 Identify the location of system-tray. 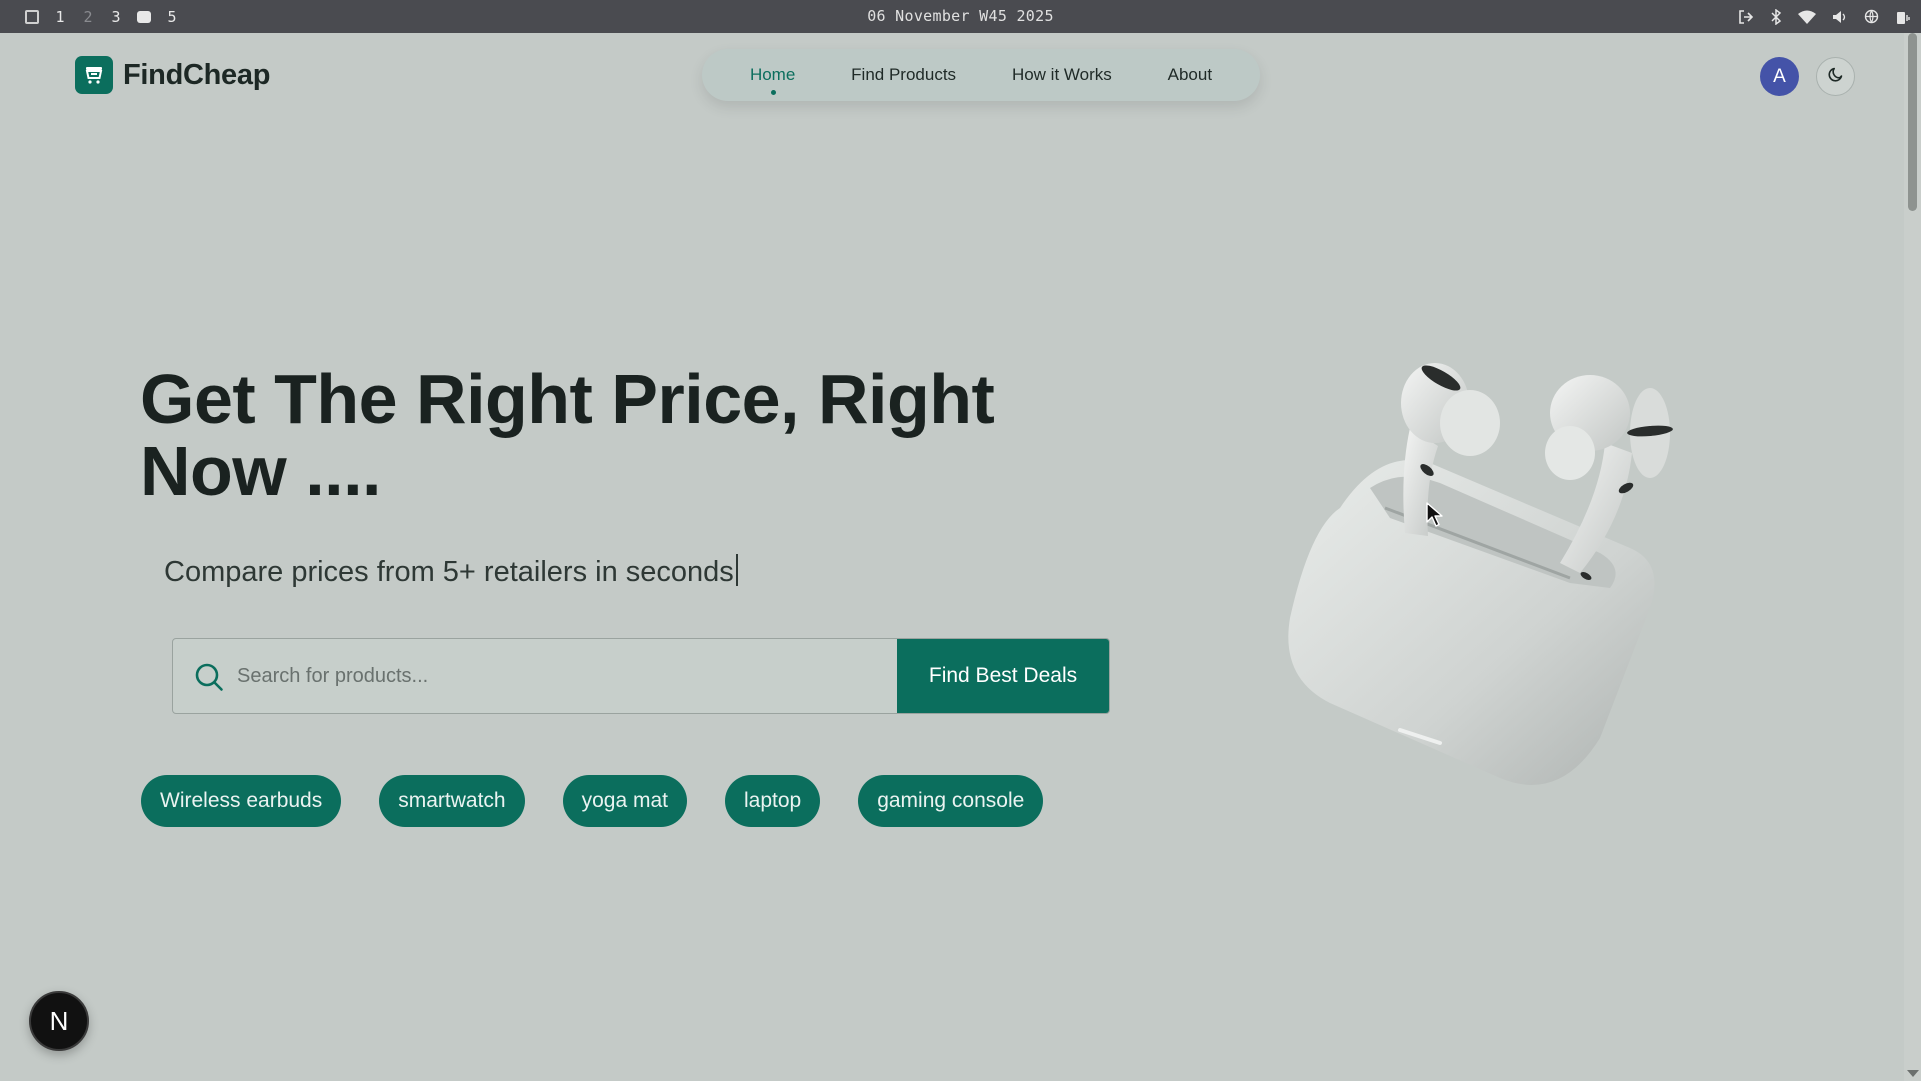
(1824, 16).